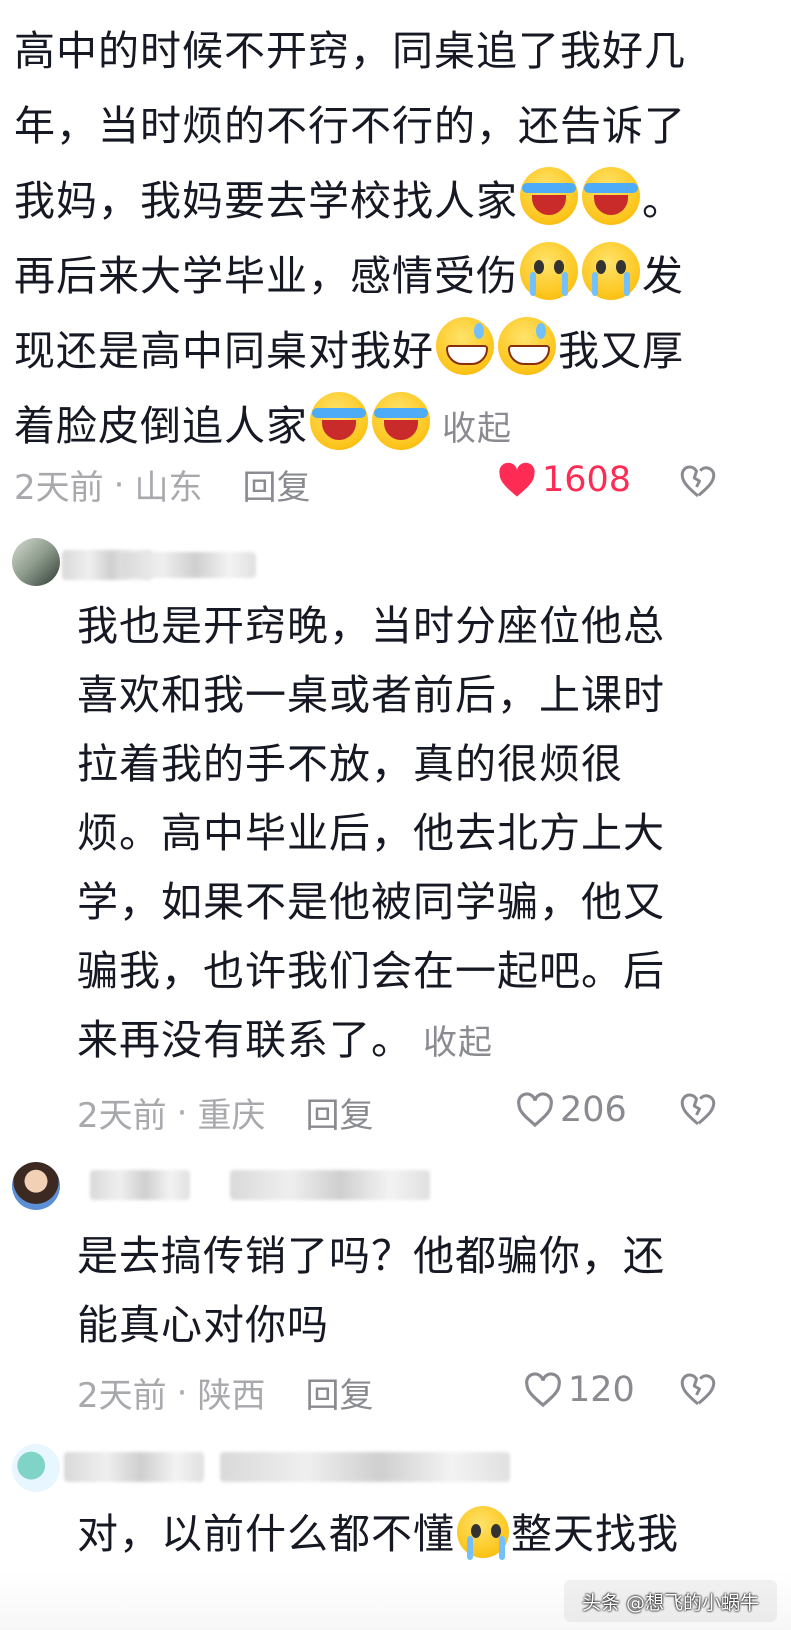 The height and width of the screenshot is (1630, 791). What do you see at coordinates (593, 1110) in the screenshot?
I see `like-count: 206` at bounding box center [593, 1110].